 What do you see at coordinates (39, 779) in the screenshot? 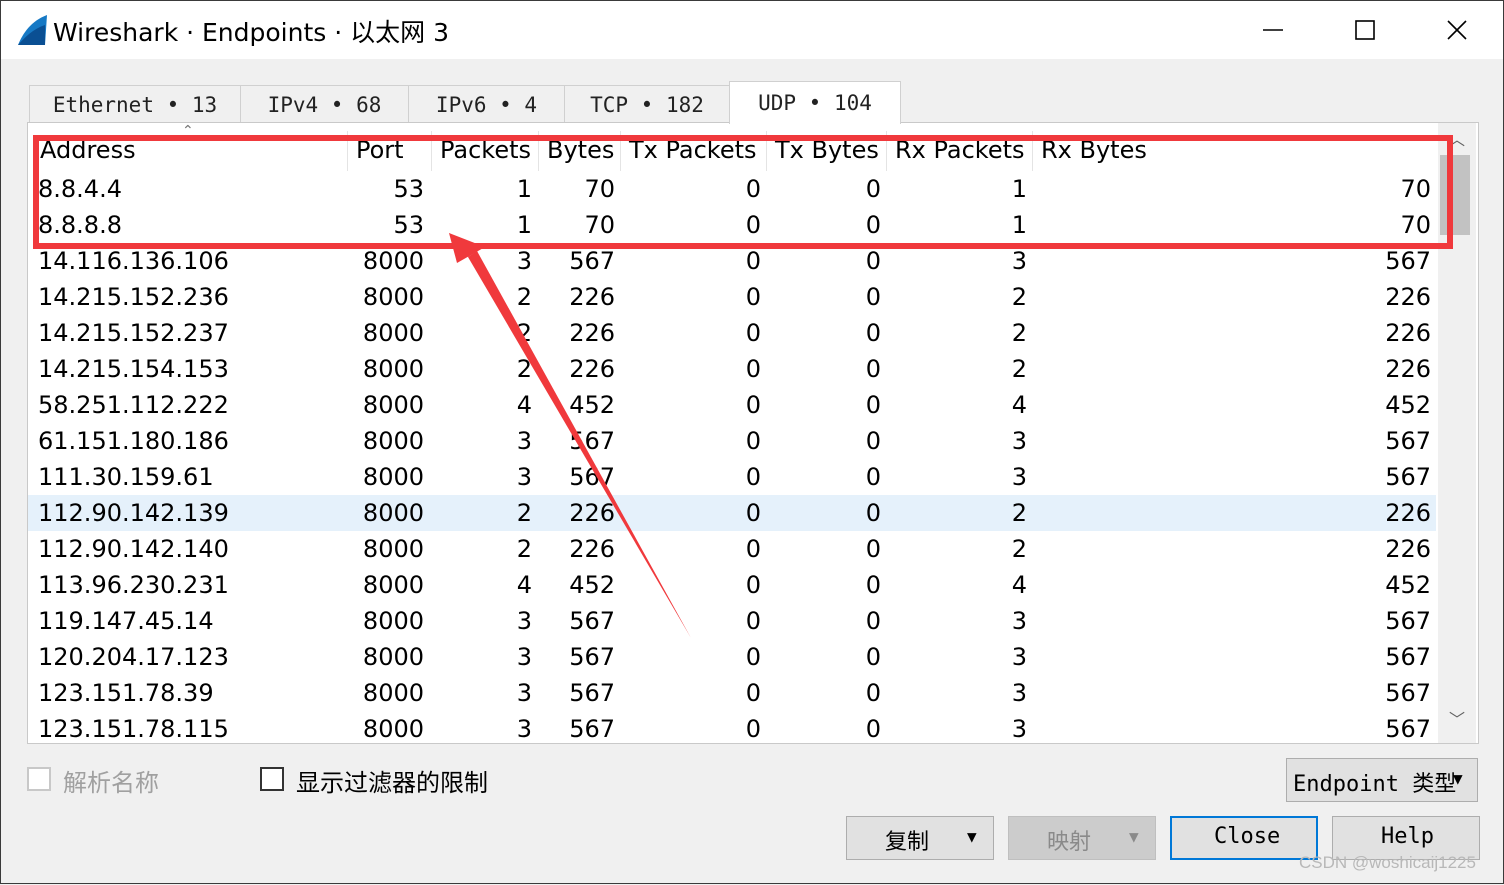
I see `resolve-names-checkbox` at bounding box center [39, 779].